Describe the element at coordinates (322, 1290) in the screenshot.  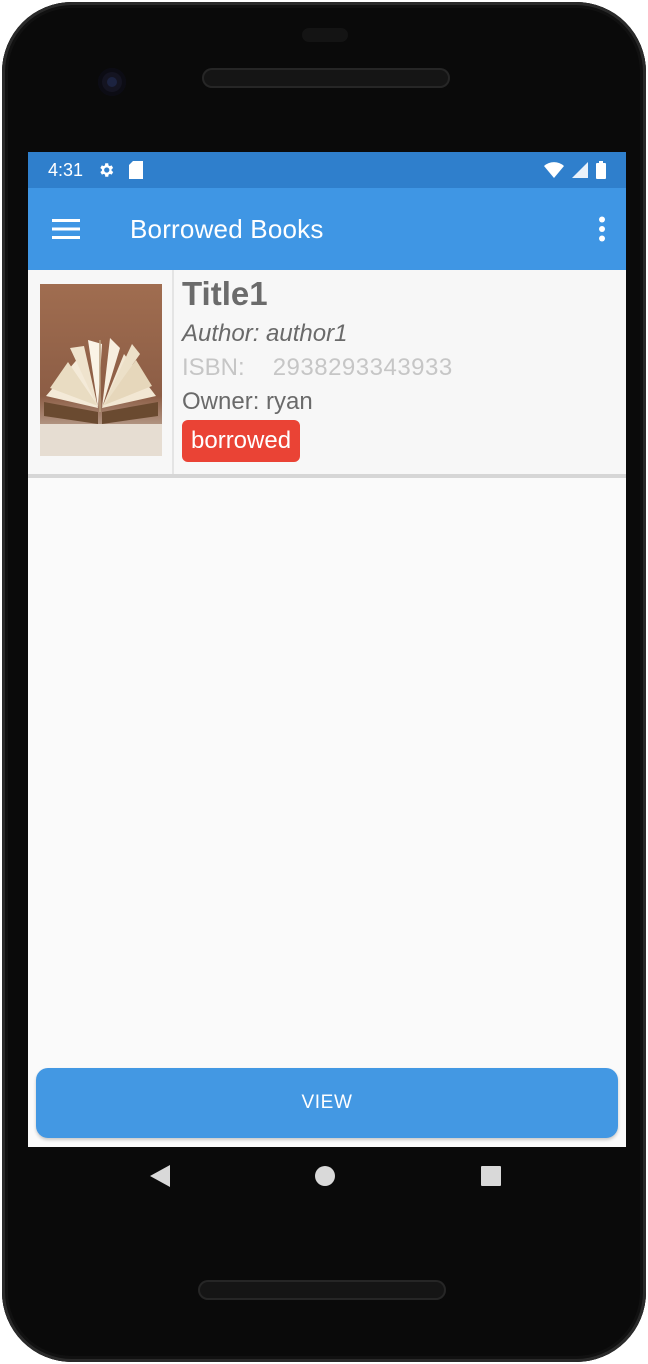
I see `bottom-speaker-grille` at that location.